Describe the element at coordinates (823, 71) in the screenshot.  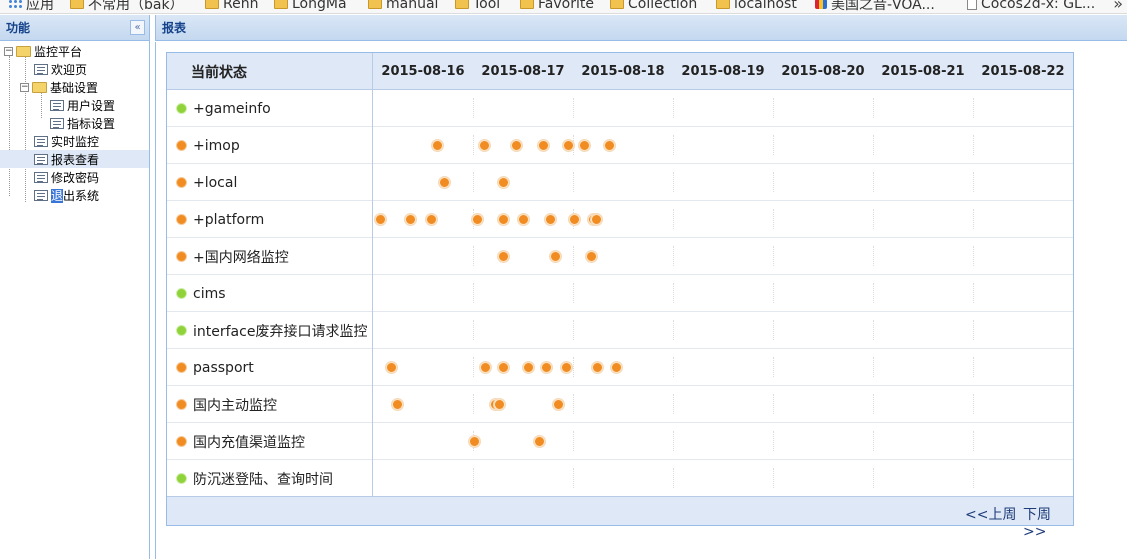
I see `date-column-header: 2015-08-20` at that location.